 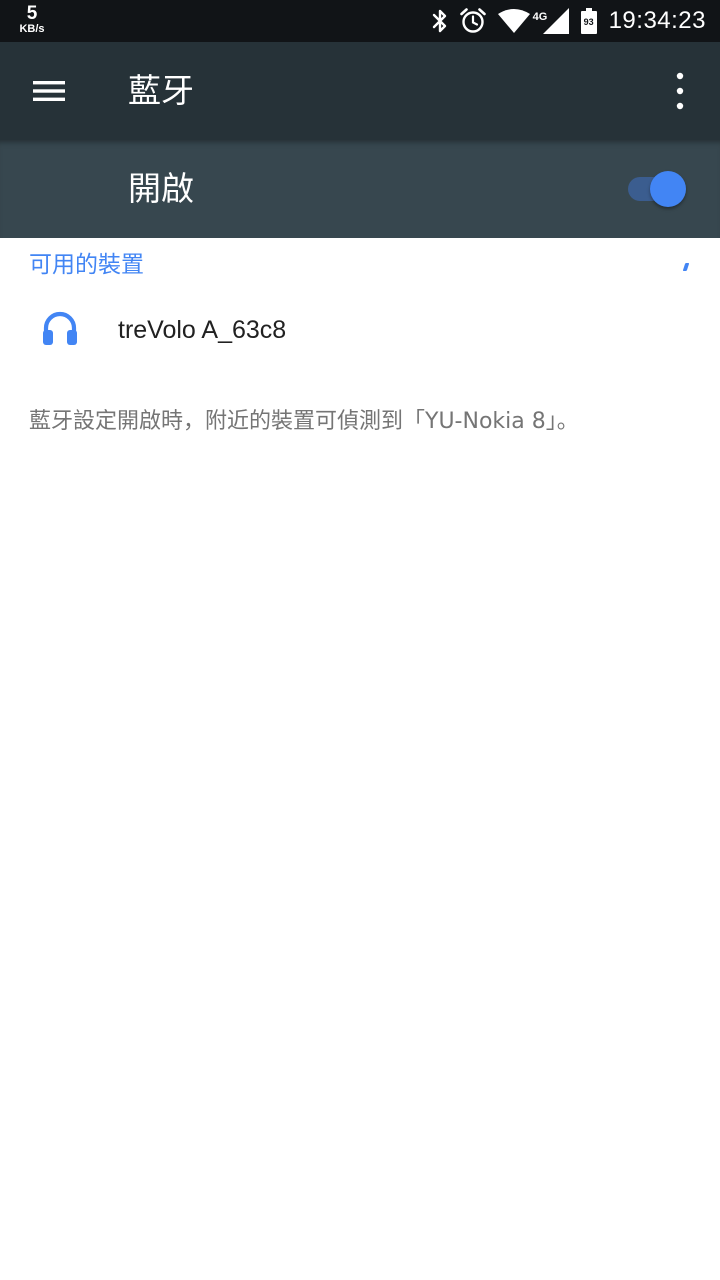 What do you see at coordinates (514, 21) in the screenshot?
I see `wifi-icon` at bounding box center [514, 21].